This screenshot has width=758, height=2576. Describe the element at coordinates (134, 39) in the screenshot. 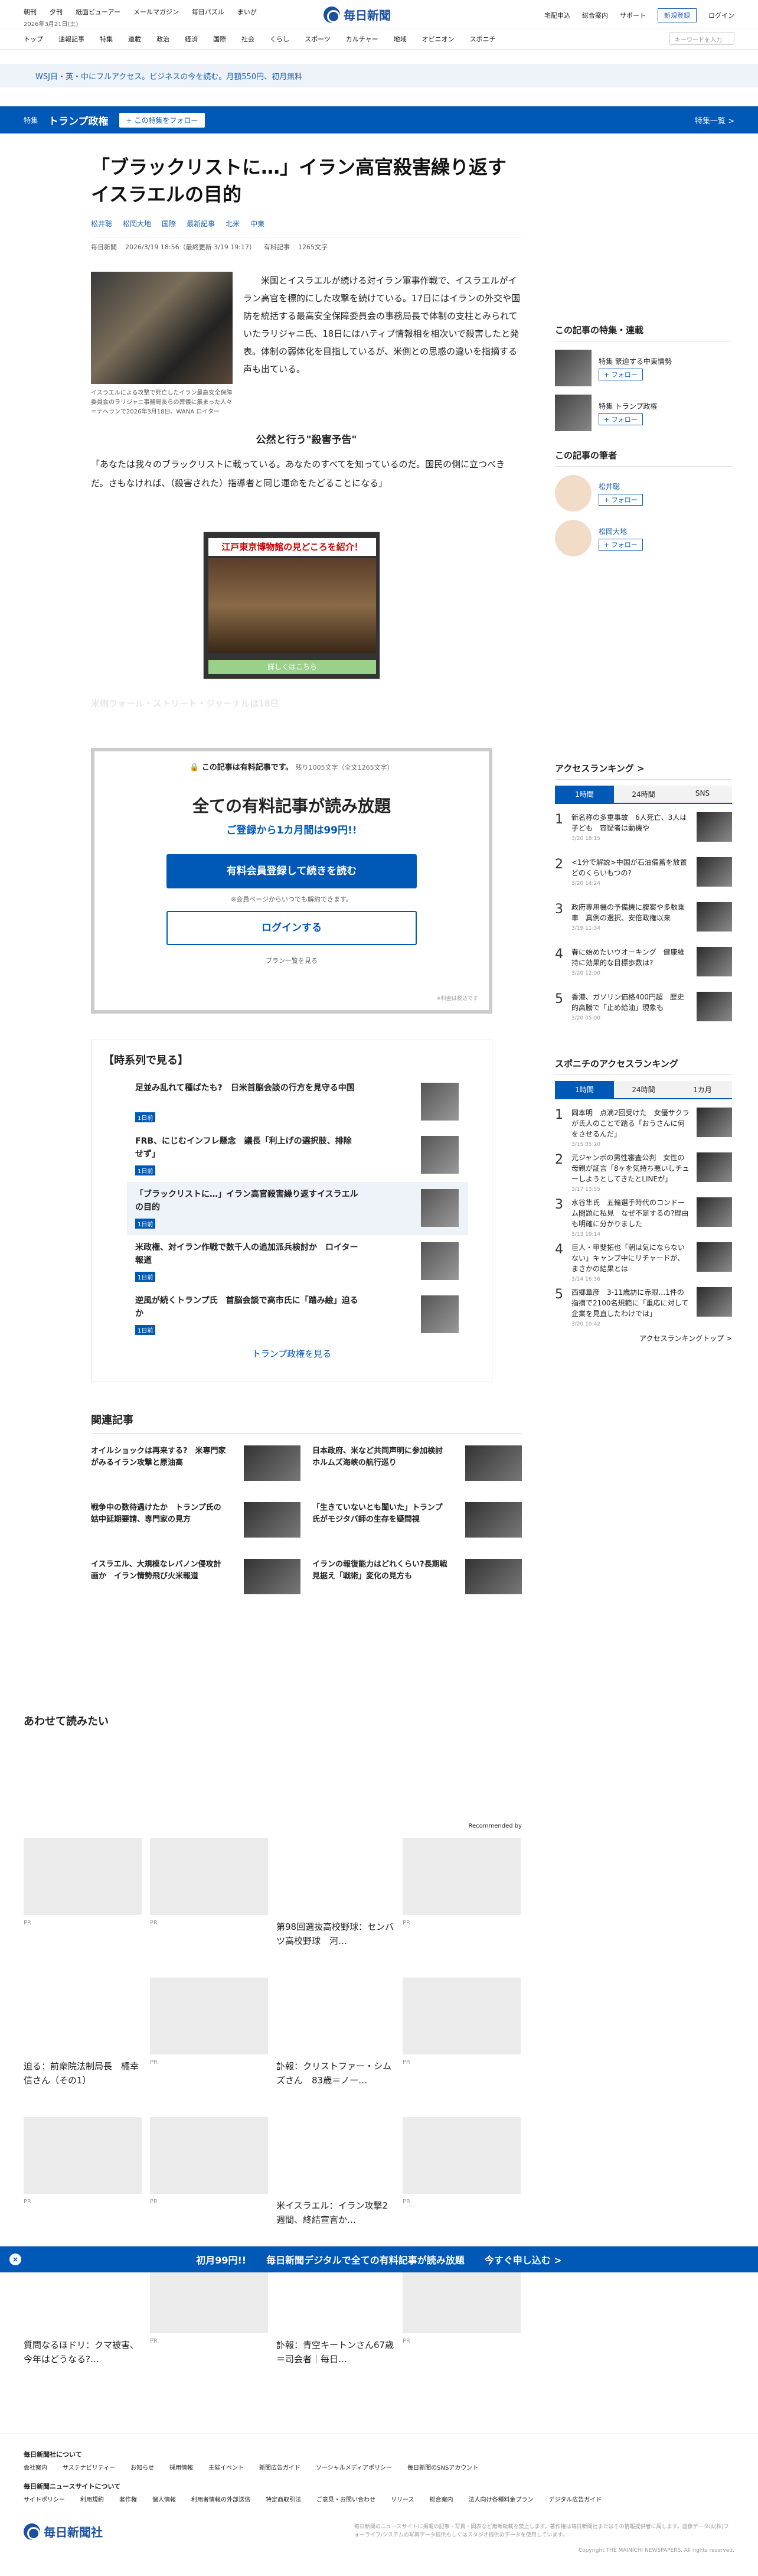

I see `nav-item: 連載` at that location.